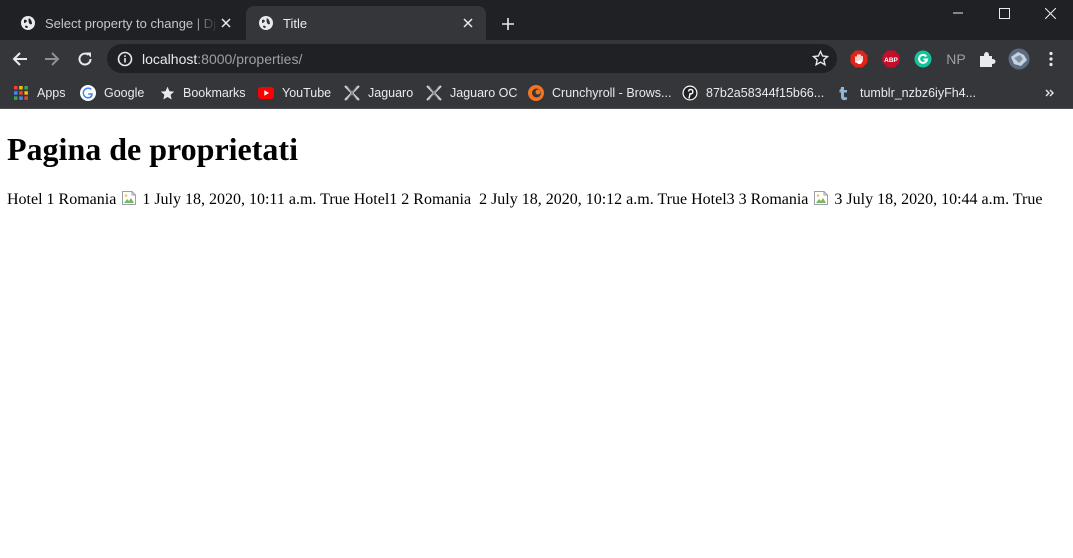 This screenshot has height=558, width=1073. I want to click on apps-grid-icon, so click(21, 93).